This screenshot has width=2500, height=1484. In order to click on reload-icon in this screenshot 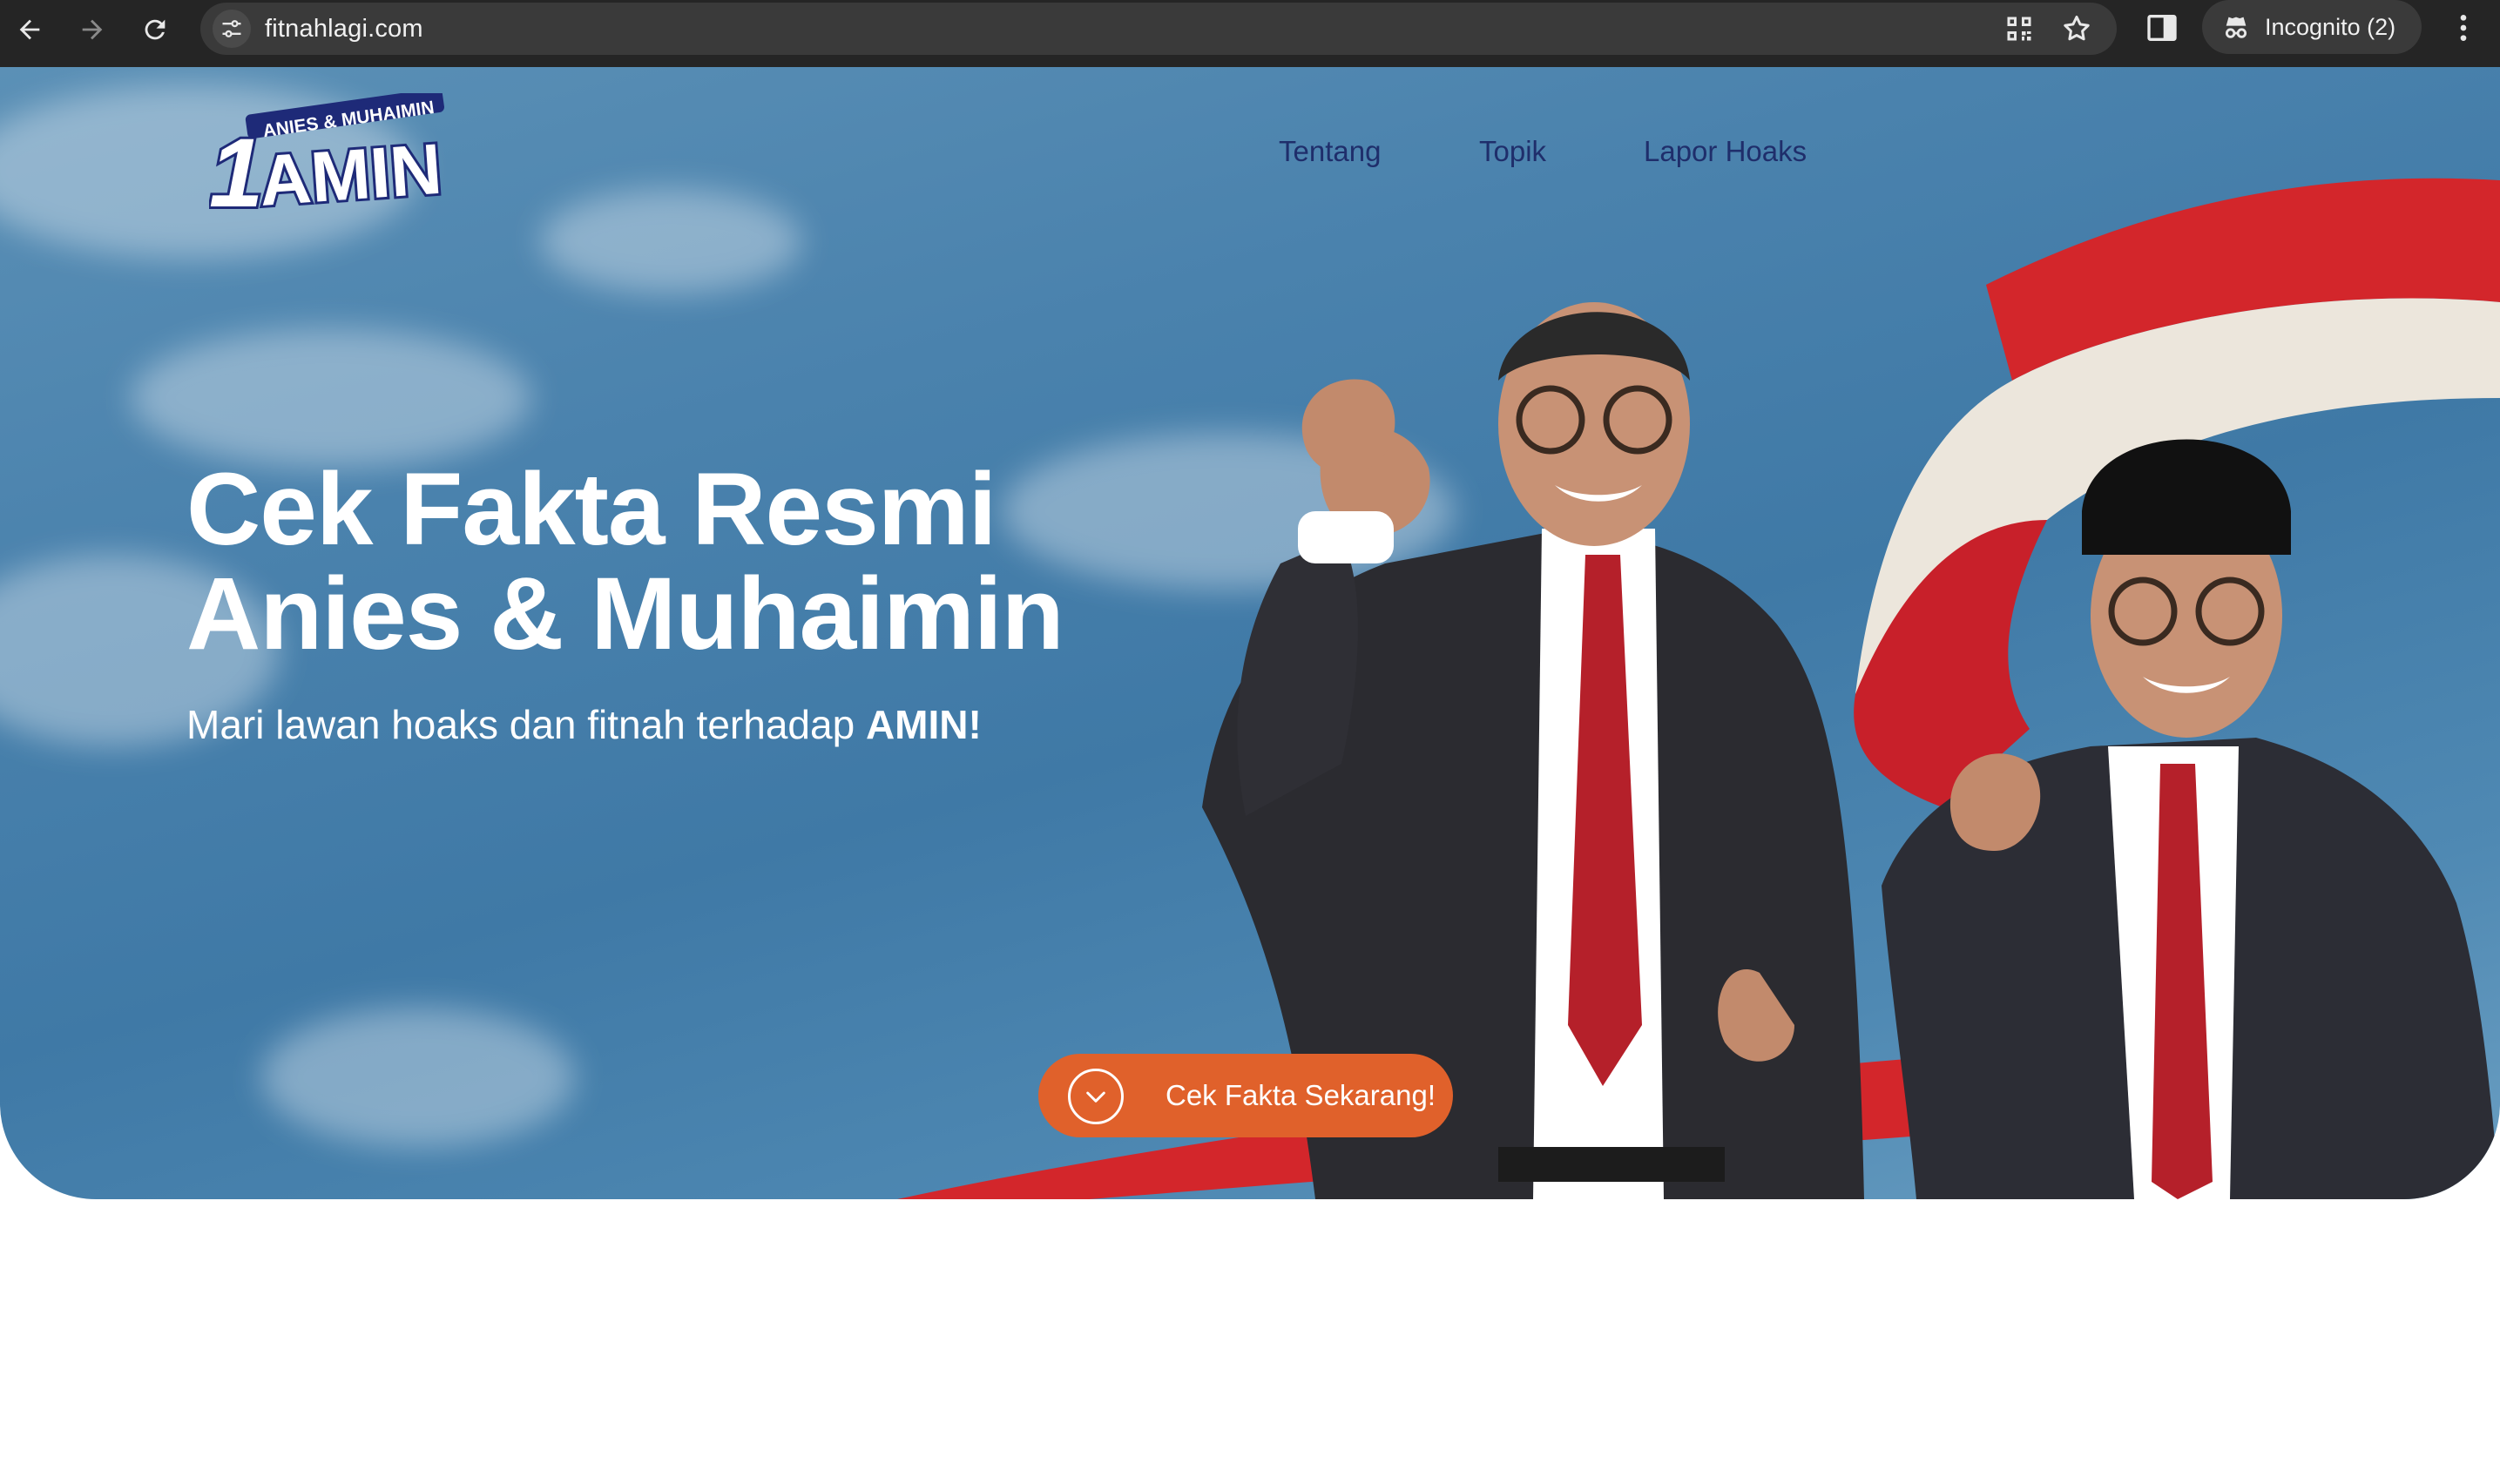, I will do `click(155, 30)`.